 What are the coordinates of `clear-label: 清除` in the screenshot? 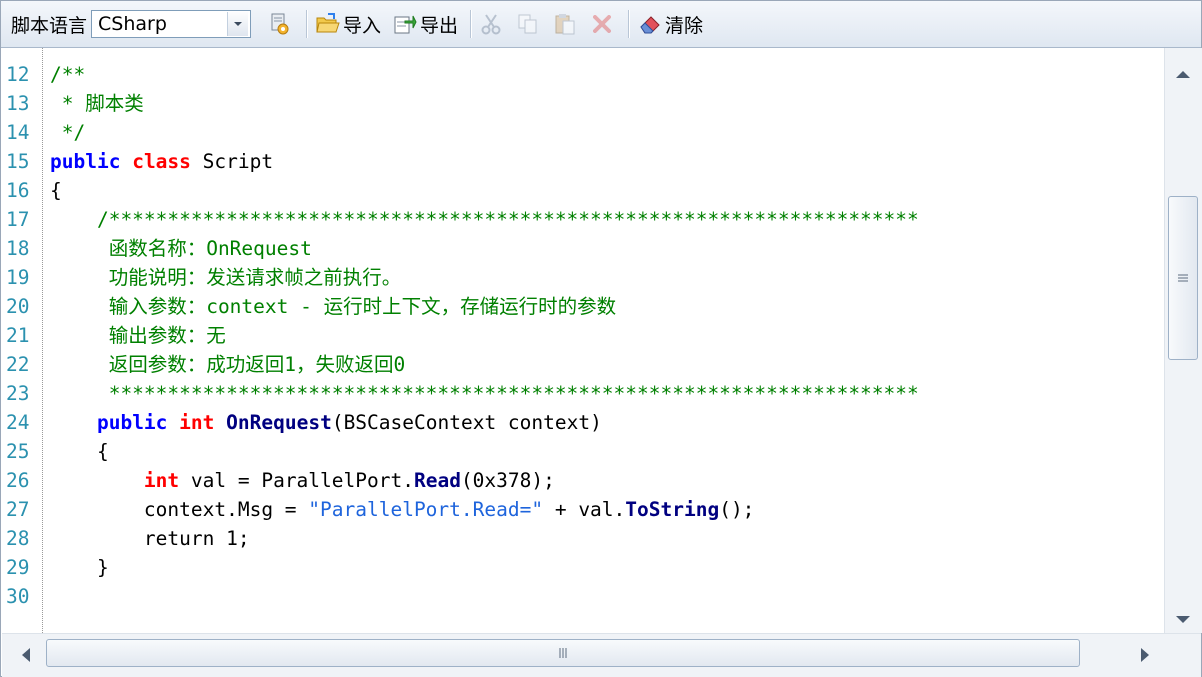 It's located at (684, 25).